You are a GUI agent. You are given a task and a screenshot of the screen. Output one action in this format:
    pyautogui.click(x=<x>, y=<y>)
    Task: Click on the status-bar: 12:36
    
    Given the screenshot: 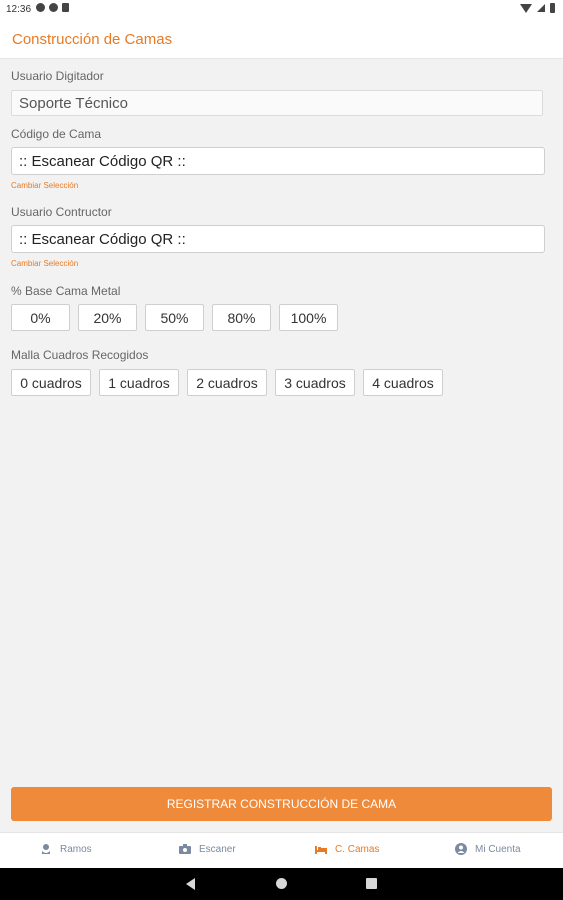 What is the action you would take?
    pyautogui.click(x=281, y=10)
    